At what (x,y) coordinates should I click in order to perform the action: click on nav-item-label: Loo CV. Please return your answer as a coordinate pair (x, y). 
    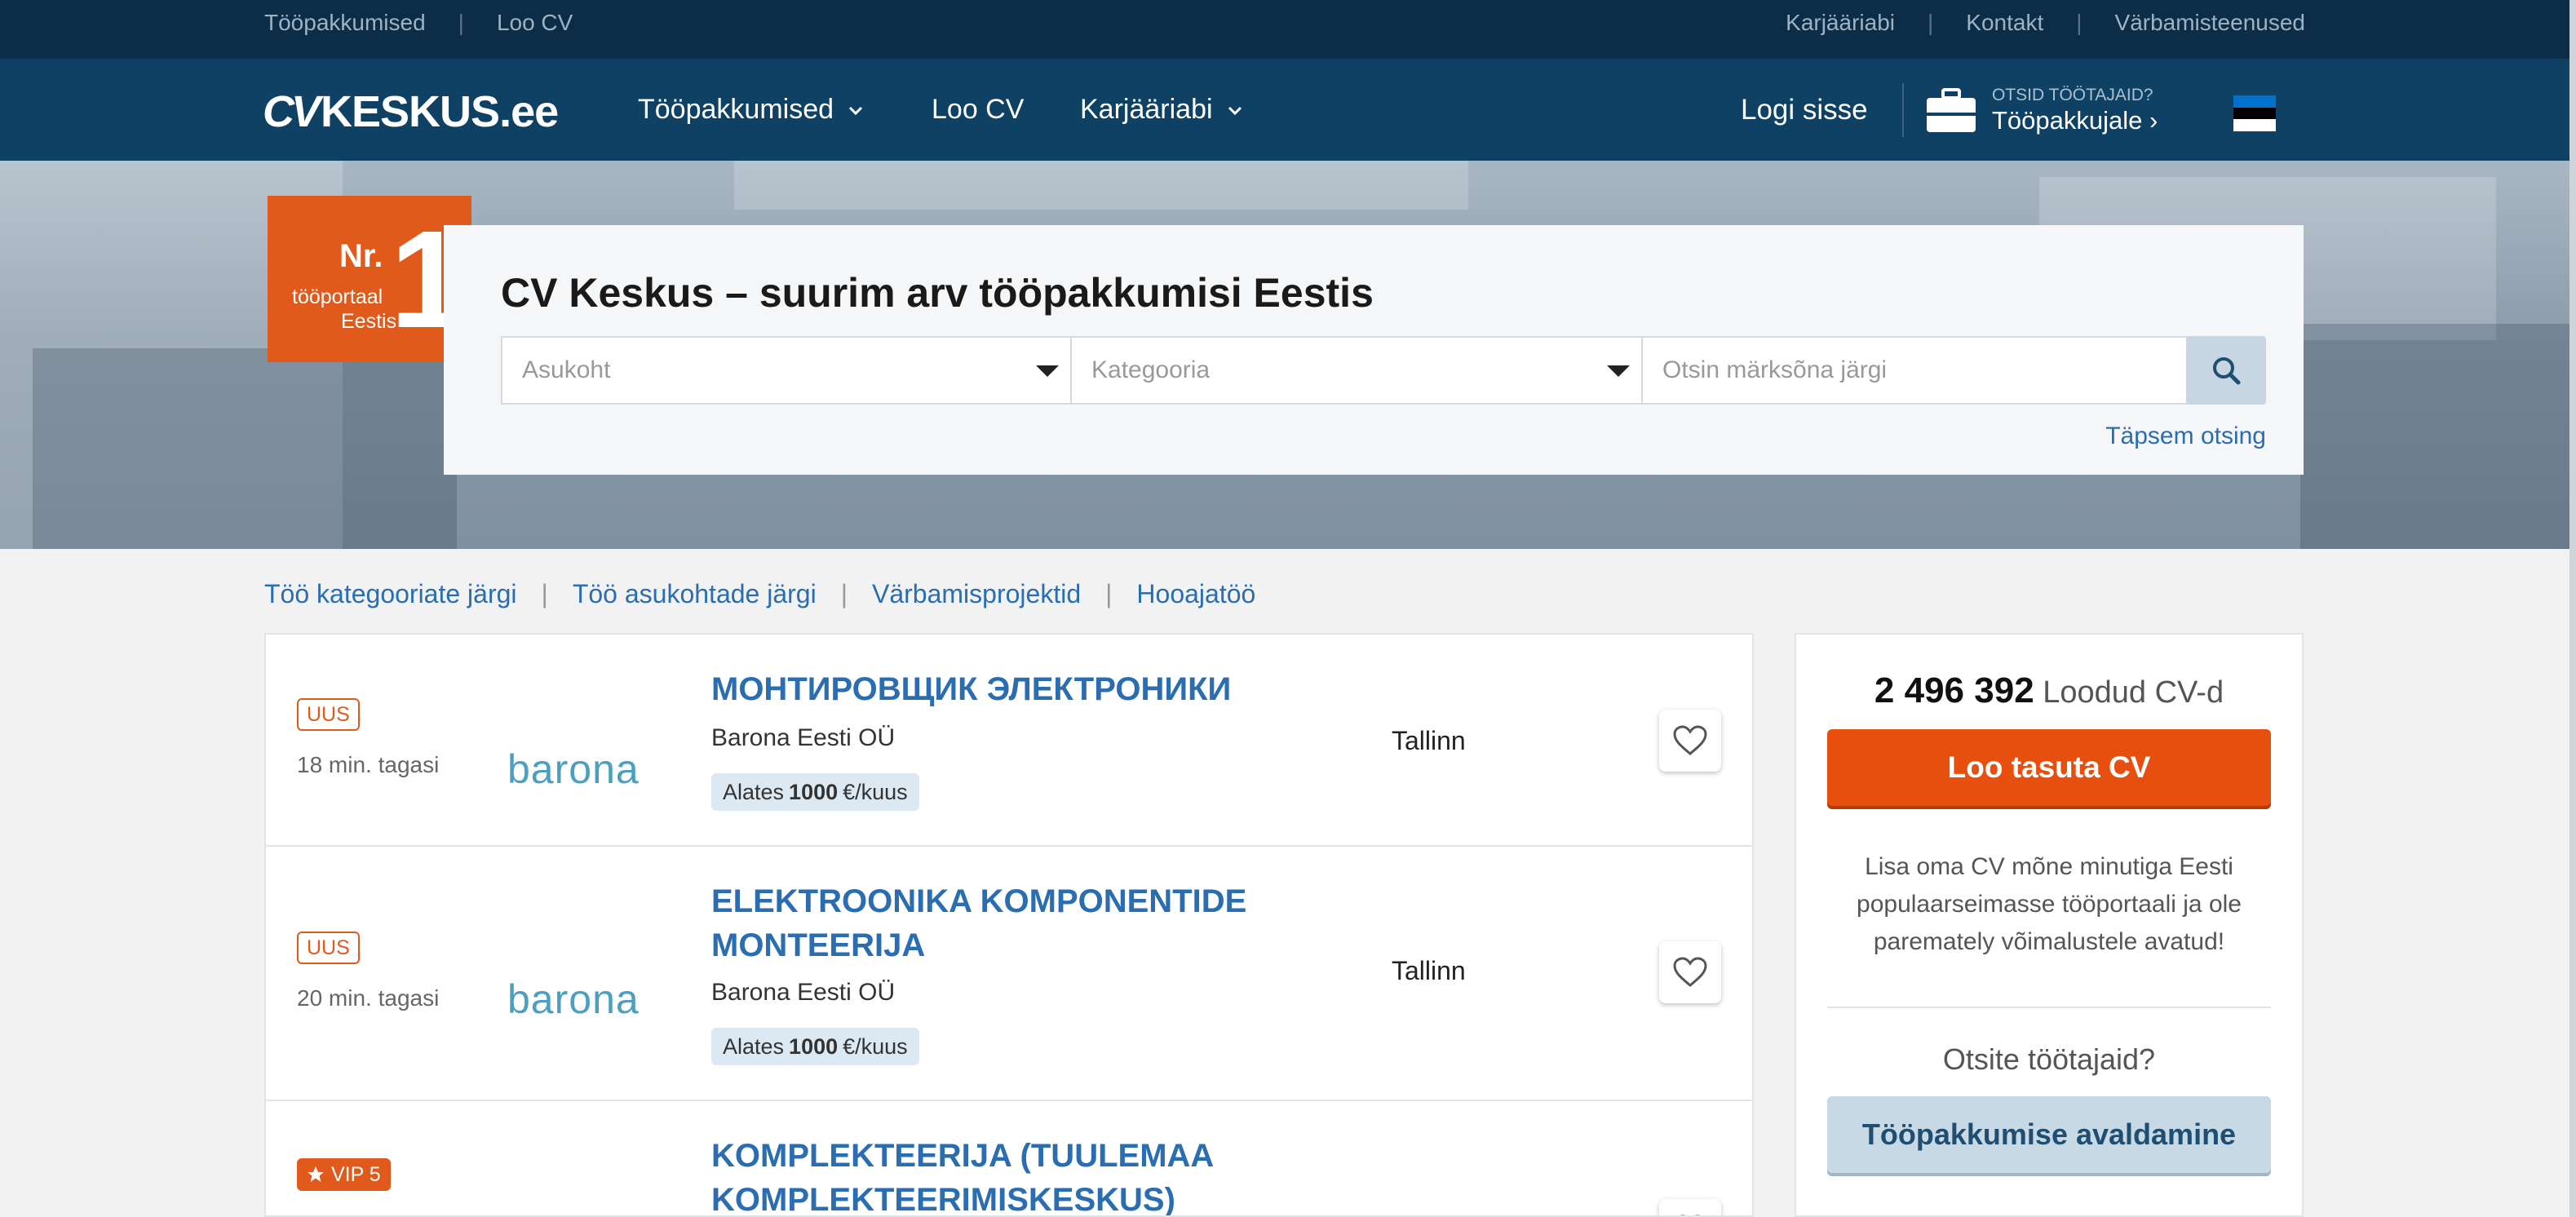
    Looking at the image, I should click on (978, 110).